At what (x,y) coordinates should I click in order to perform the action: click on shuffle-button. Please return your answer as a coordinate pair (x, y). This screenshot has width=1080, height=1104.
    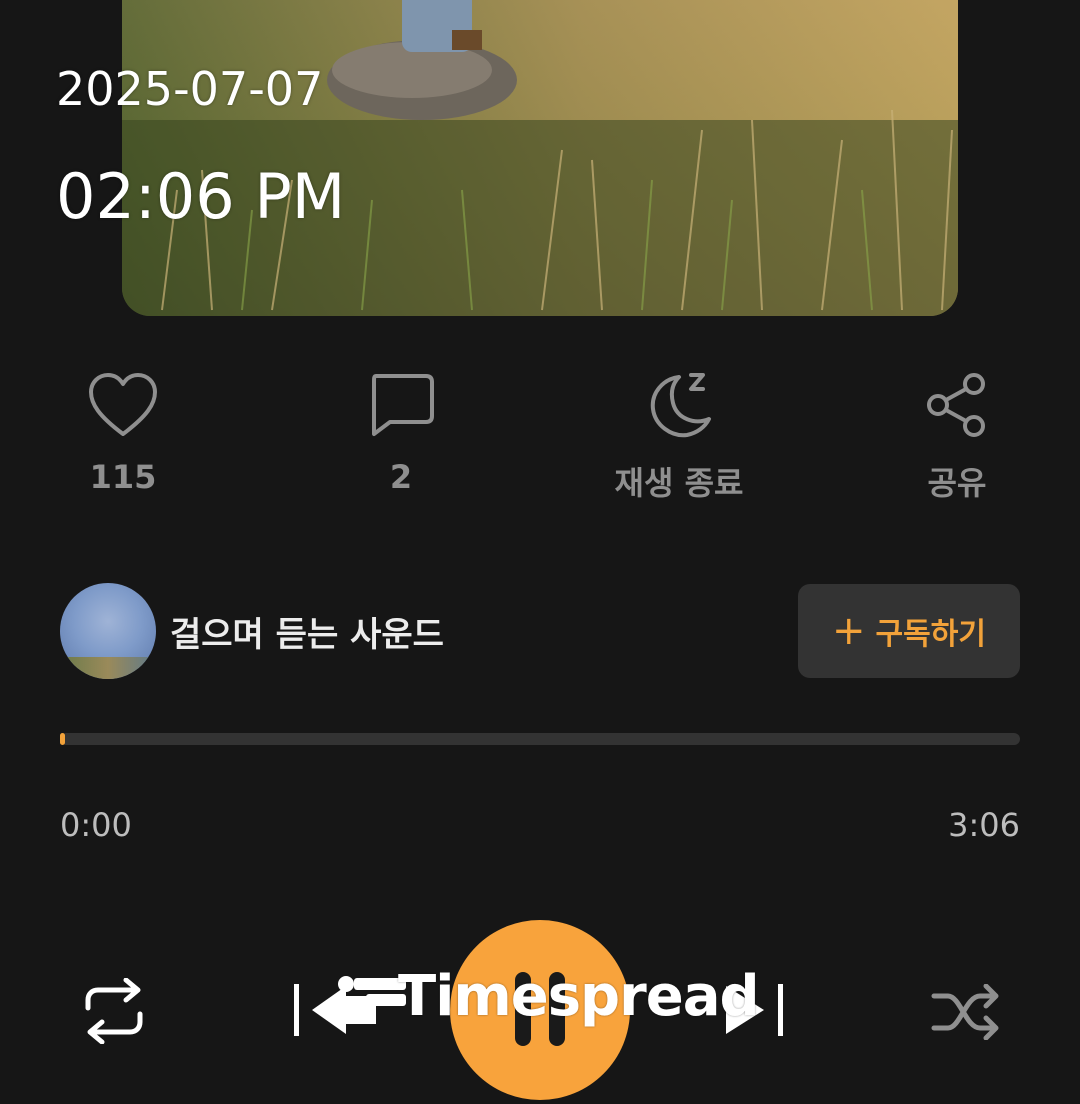
    Looking at the image, I should click on (966, 1013).